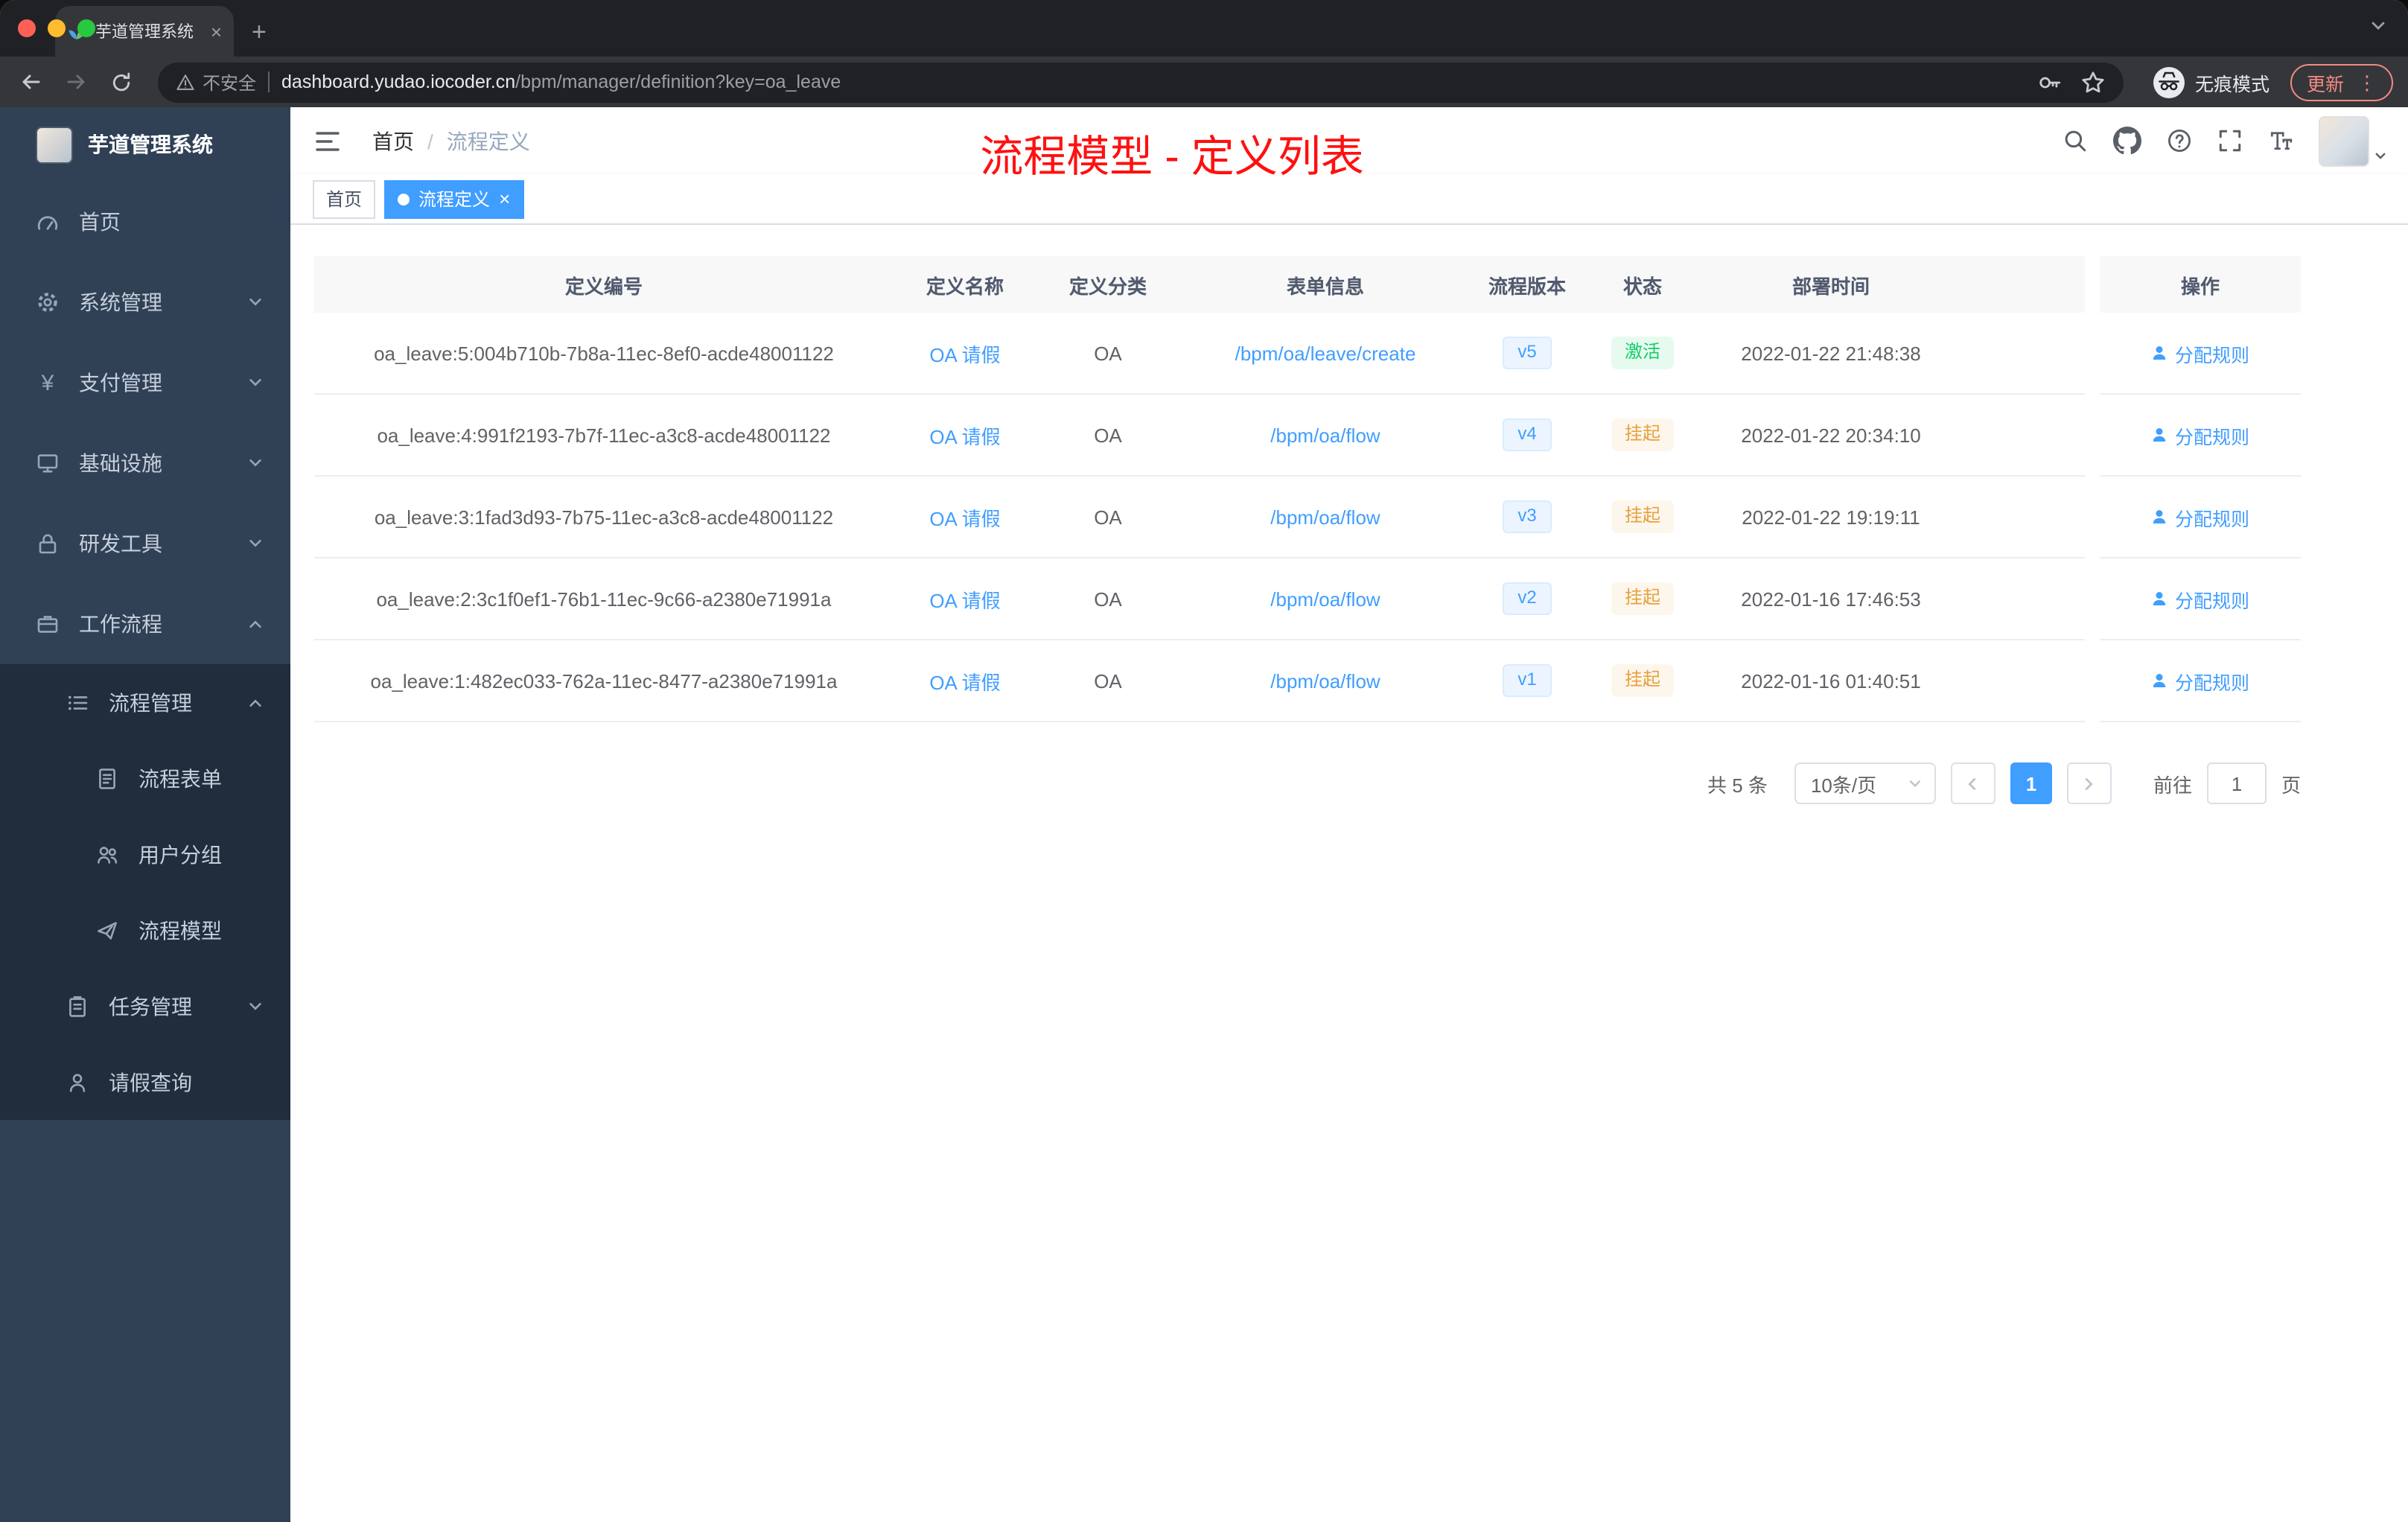 This screenshot has height=1522, width=2408. What do you see at coordinates (230, 82) in the screenshot?
I see `security-label: 不安全` at bounding box center [230, 82].